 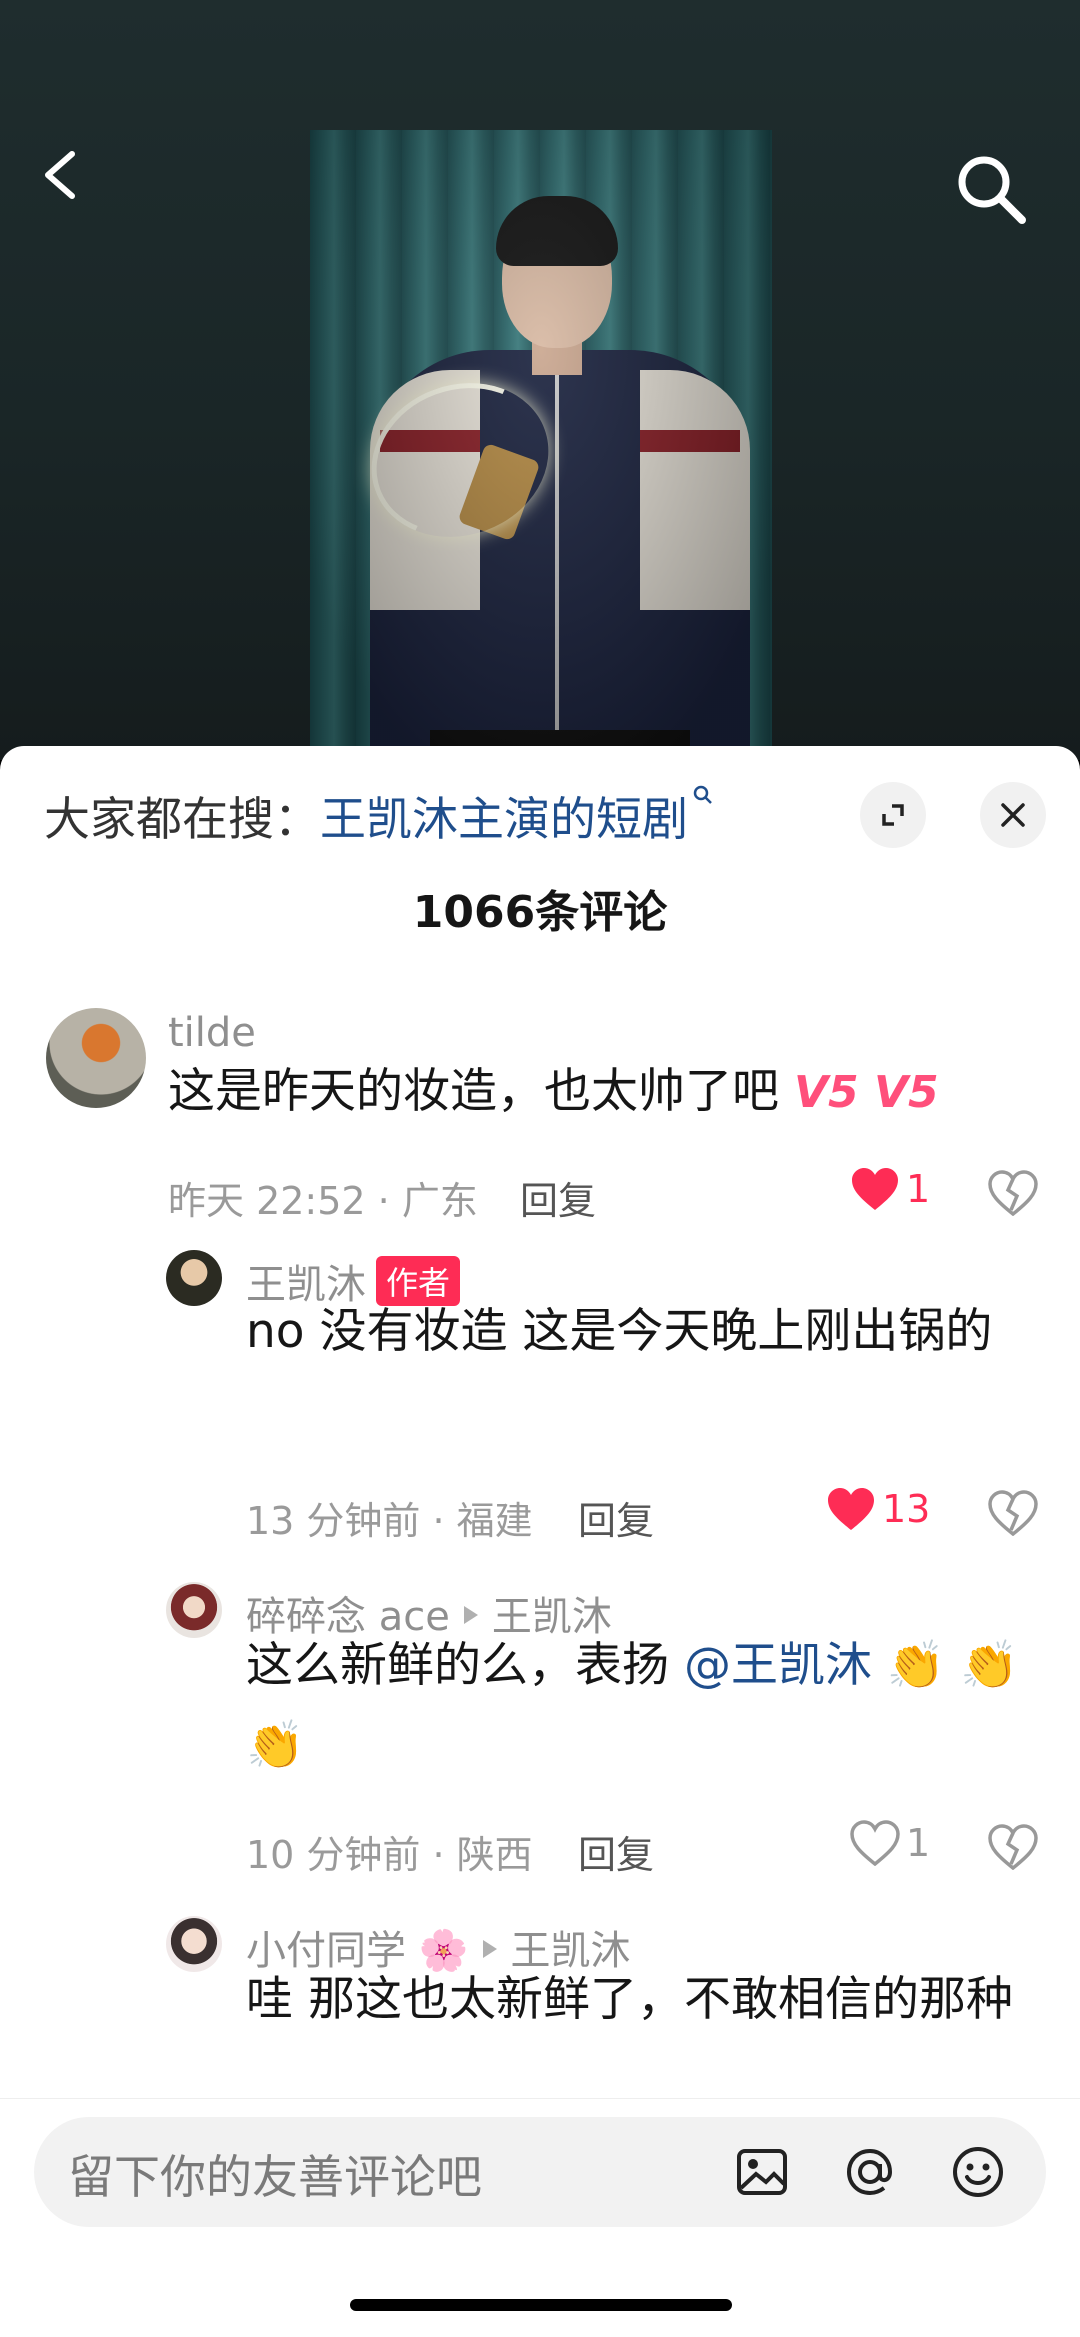 I want to click on comment-time-location: 13 分钟前 · 福建, so click(x=389, y=1521).